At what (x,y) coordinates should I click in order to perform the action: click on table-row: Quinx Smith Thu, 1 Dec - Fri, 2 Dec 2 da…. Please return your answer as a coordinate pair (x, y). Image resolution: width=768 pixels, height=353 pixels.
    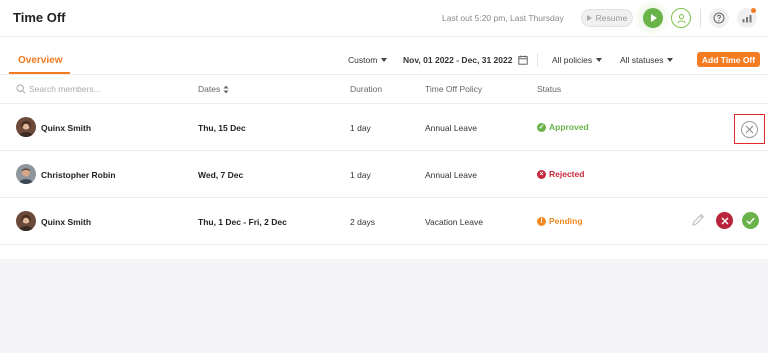
    Looking at the image, I should click on (384, 221).